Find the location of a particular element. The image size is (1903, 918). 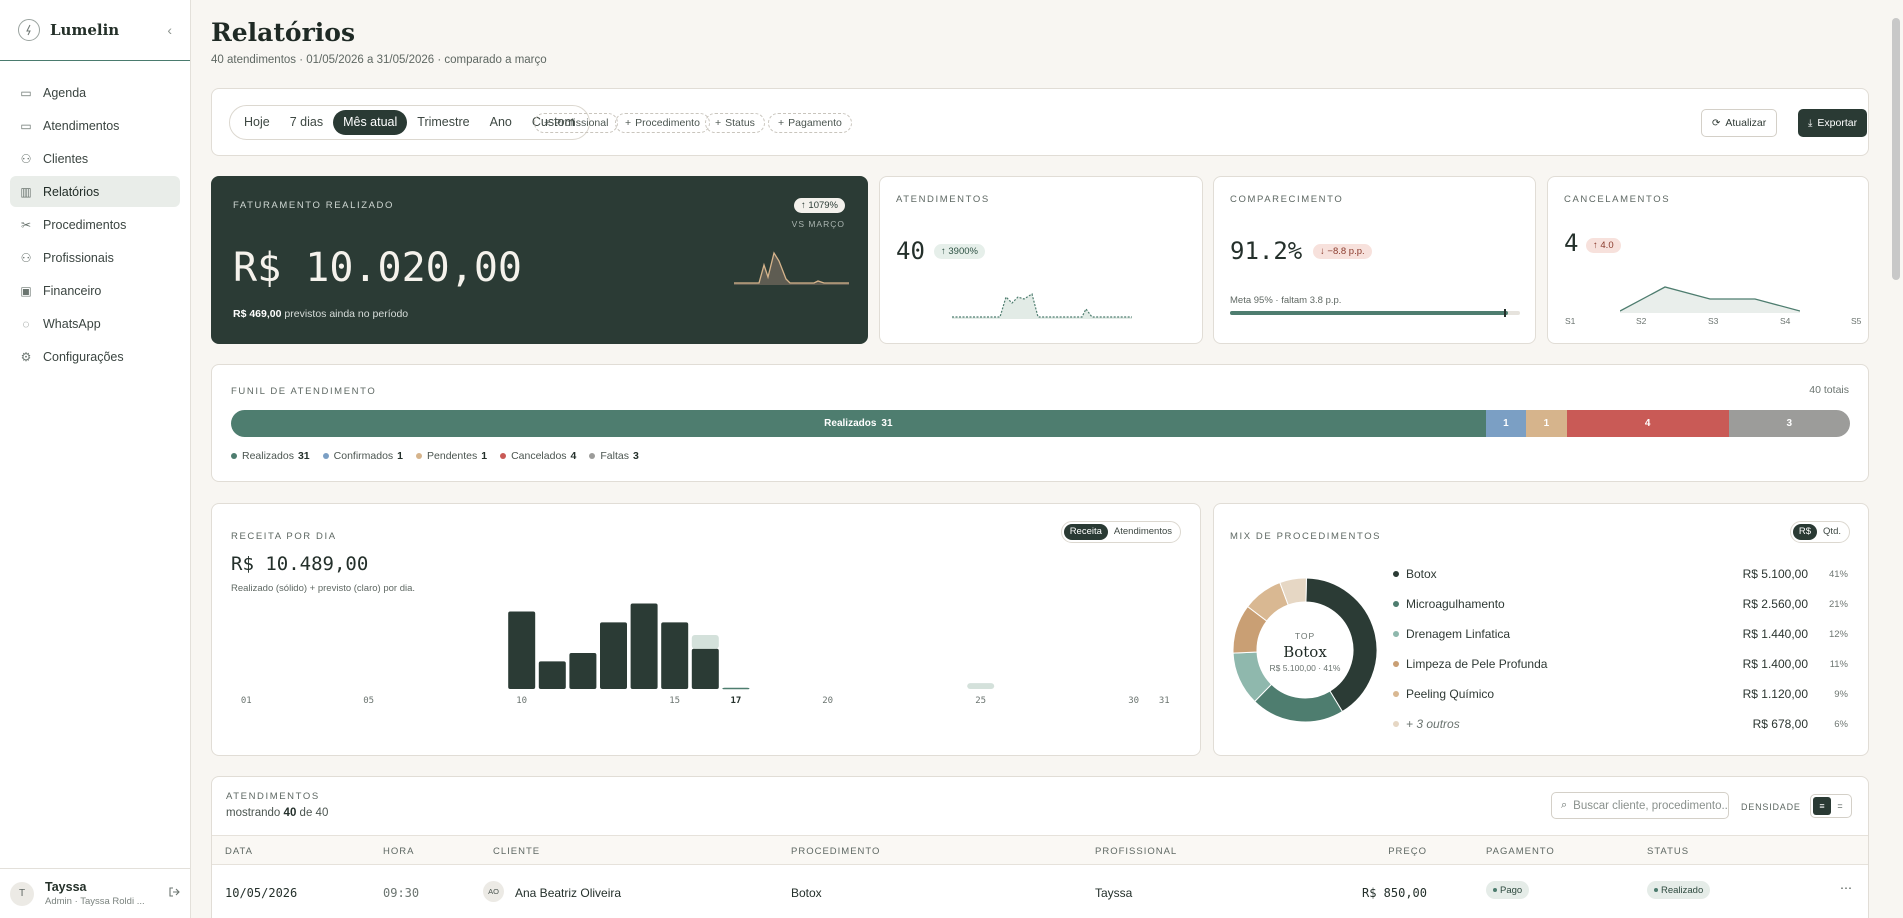

sidebar-item-financeiro: ▣ Financeiro is located at coordinates (95, 290).